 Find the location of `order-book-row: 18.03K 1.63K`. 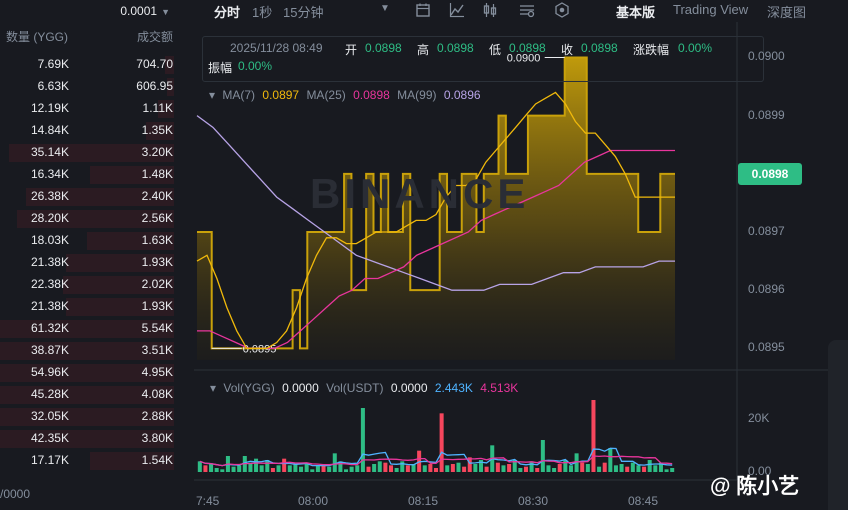

order-book-row: 18.03K 1.63K is located at coordinates (91, 241).